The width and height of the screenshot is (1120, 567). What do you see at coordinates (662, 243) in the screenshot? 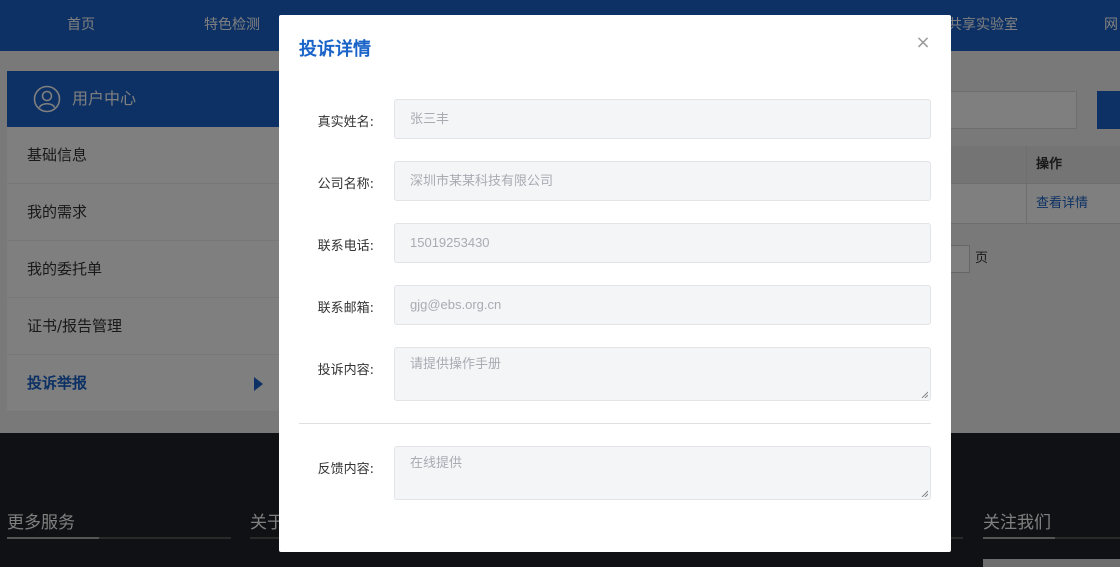
I see `phone-field: 15019253430` at bounding box center [662, 243].